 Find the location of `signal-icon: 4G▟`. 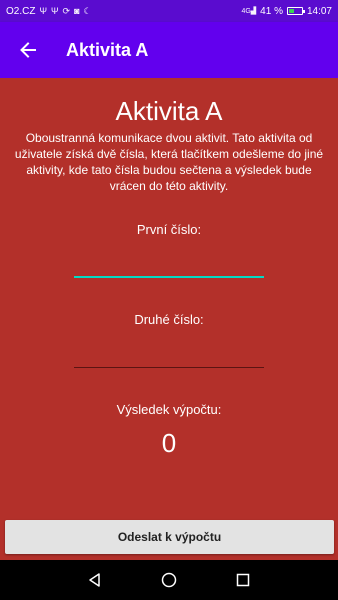

signal-icon: 4G▟ is located at coordinates (249, 11).